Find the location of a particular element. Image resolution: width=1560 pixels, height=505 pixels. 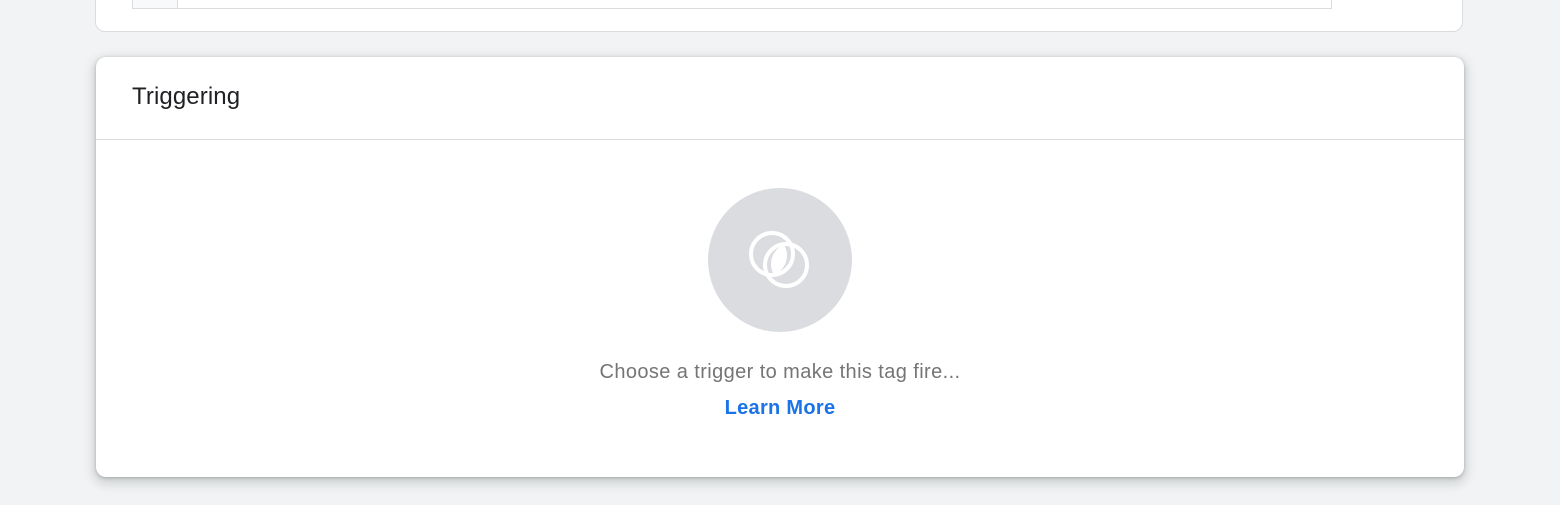

learn-more-link: Learn More is located at coordinates (780, 408).